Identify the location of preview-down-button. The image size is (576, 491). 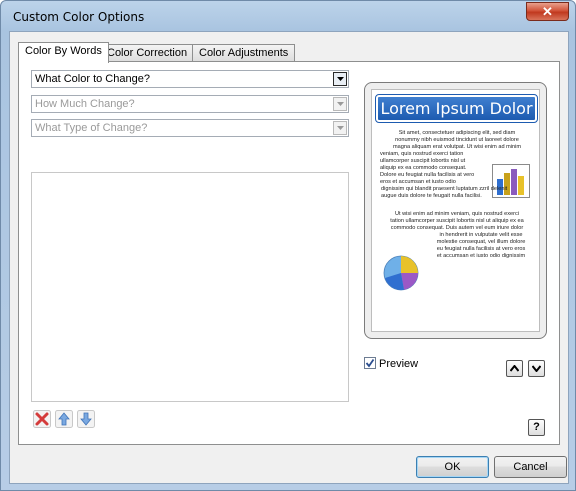
(536, 368).